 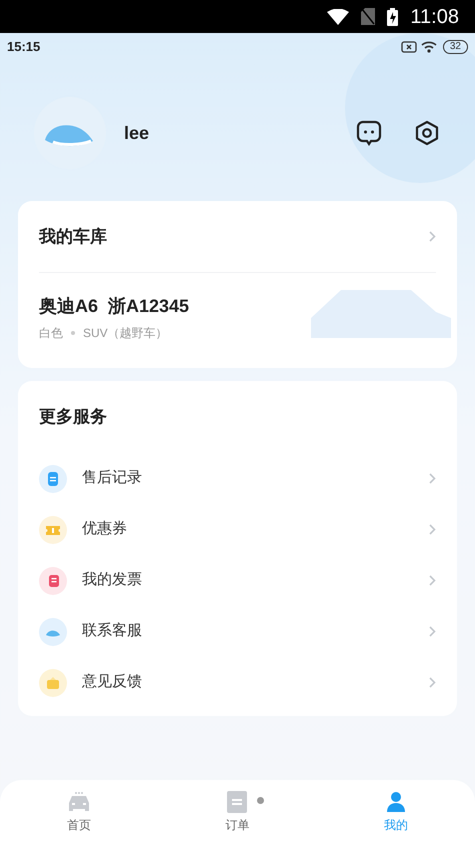 I want to click on service-label: 售后记录, so click(x=112, y=478).